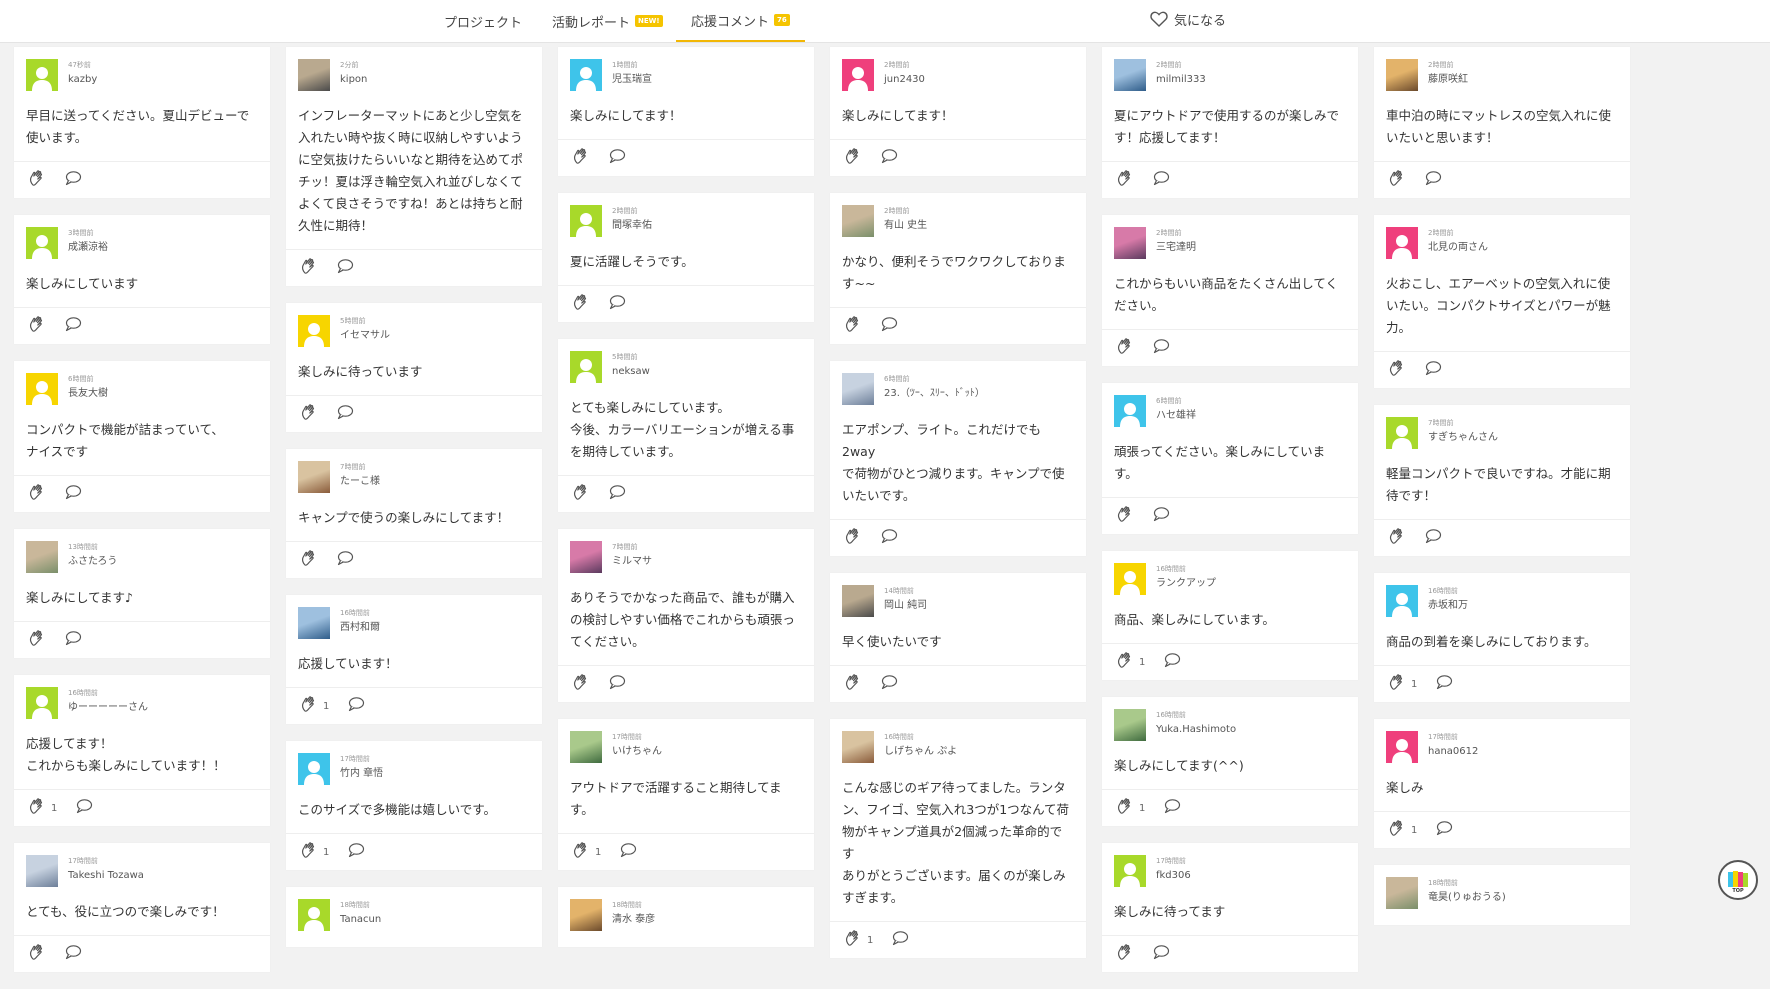  Describe the element at coordinates (1738, 880) in the screenshot. I see `back-to-top-button: TOP` at that location.